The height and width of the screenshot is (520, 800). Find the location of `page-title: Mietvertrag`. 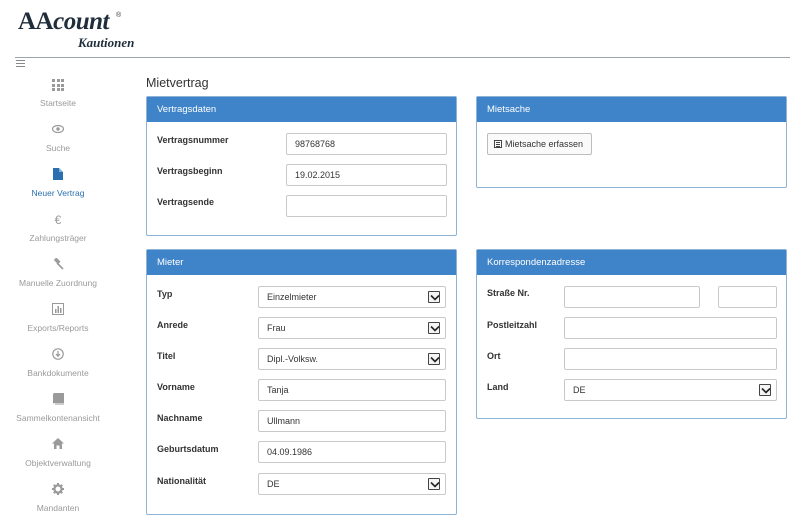

page-title: Mietvertrag is located at coordinates (177, 83).